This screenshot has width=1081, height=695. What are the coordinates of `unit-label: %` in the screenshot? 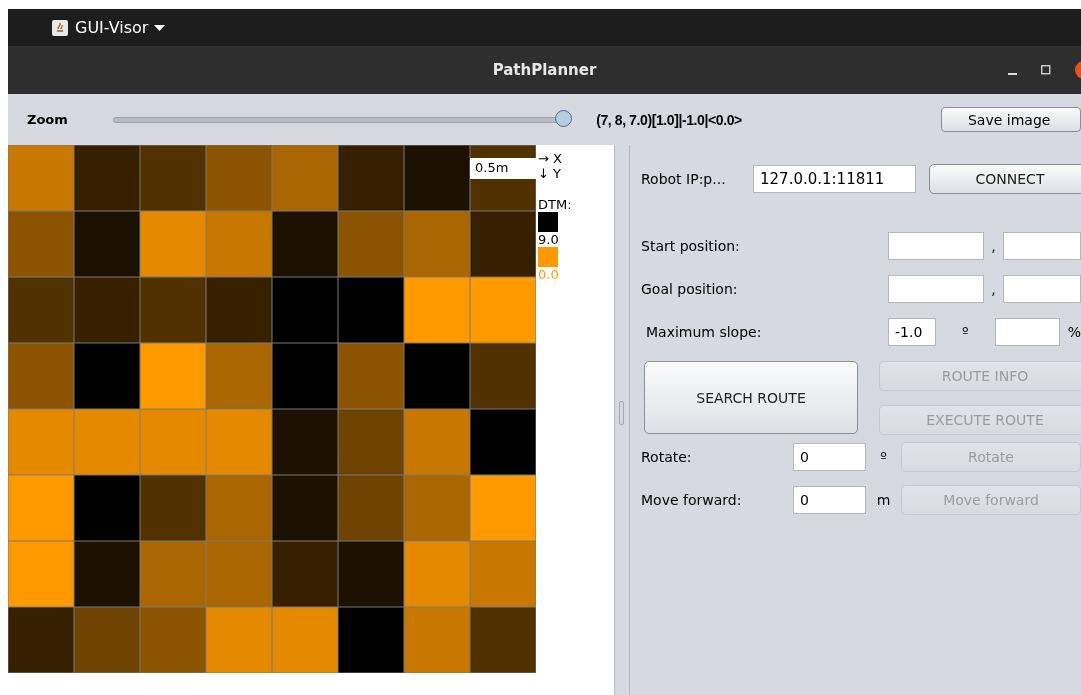 It's located at (1074, 331).